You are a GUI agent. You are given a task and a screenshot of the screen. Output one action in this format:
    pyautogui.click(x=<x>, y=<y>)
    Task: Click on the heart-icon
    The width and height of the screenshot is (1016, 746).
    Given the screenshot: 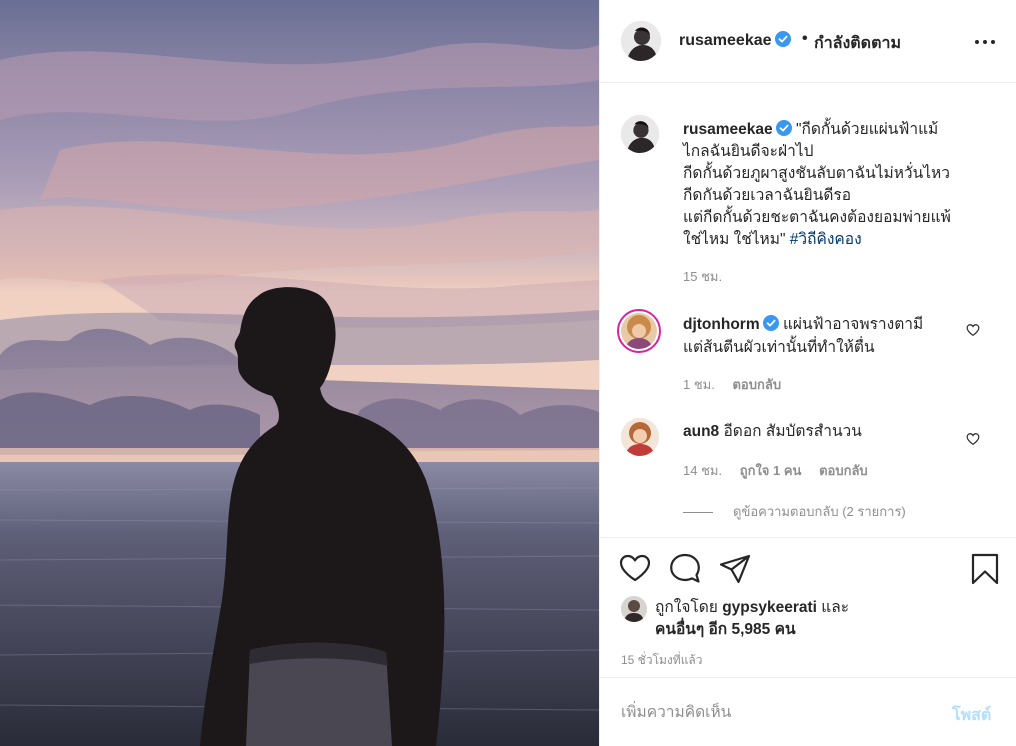 What is the action you would take?
    pyautogui.click(x=635, y=569)
    